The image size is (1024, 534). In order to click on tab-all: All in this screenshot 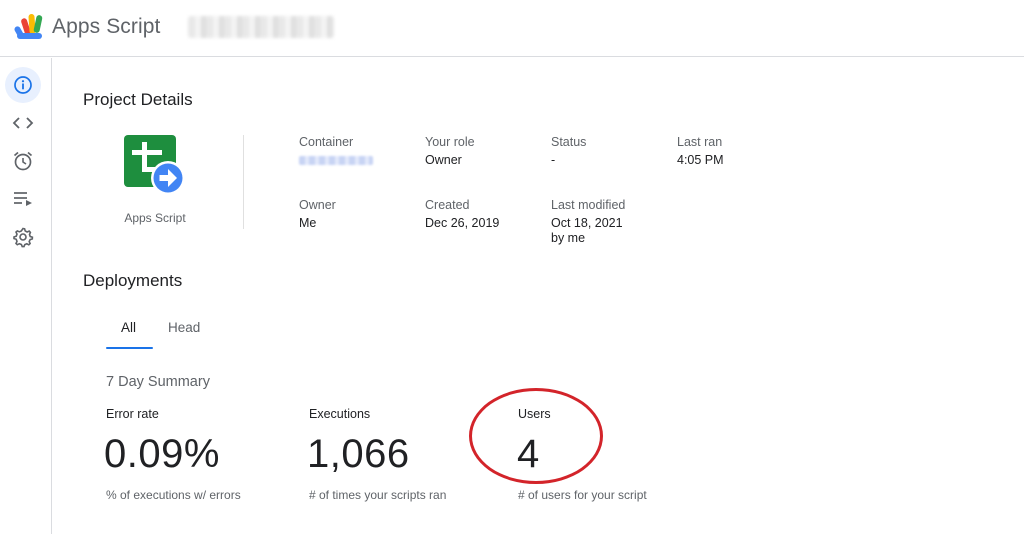, I will do `click(128, 332)`.